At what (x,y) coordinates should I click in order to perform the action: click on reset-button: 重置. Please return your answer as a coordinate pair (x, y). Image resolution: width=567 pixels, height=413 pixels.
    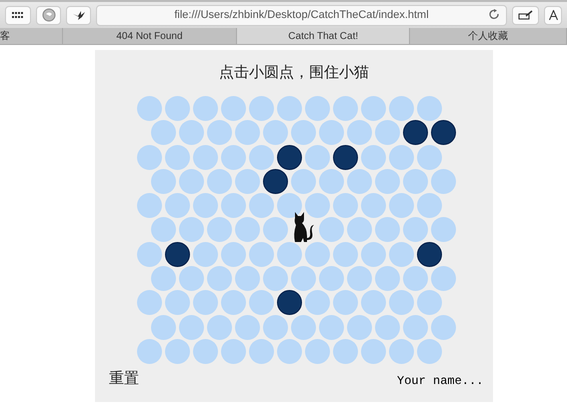
    Looking at the image, I should click on (124, 378).